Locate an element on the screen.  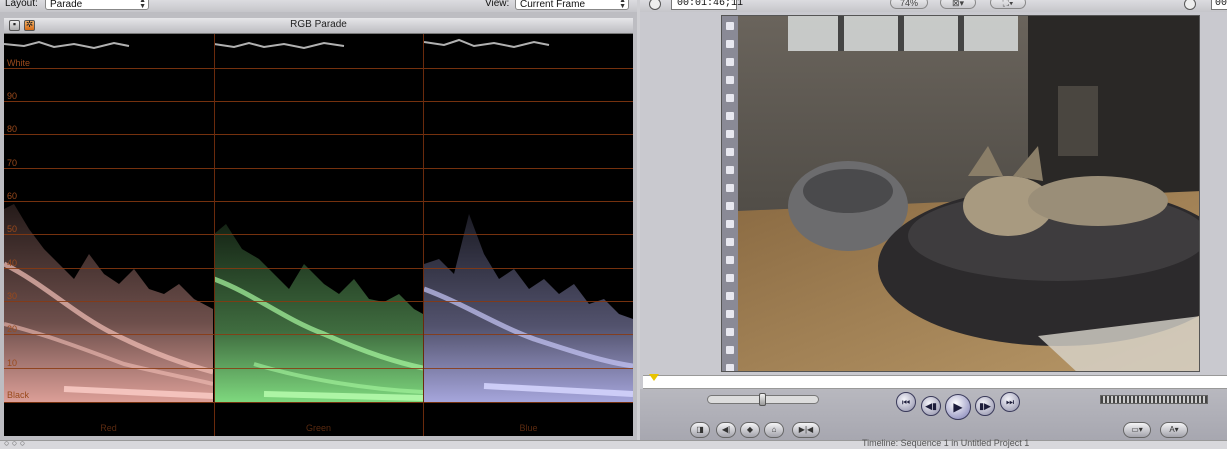
skip-forward-button: ⏭ is located at coordinates (1010, 402).